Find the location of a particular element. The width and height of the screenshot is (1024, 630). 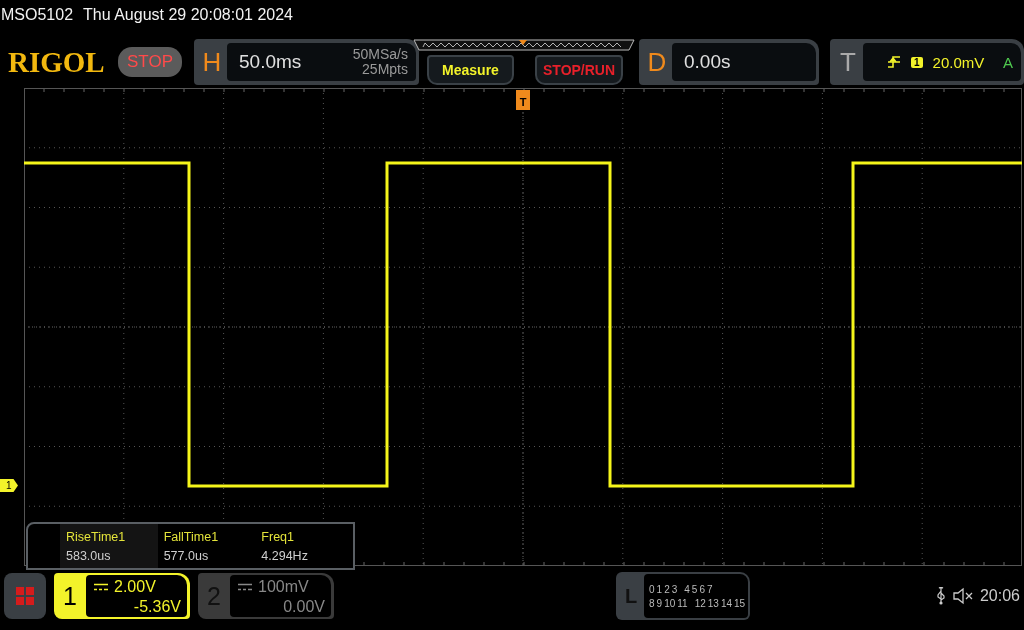

model-name: MSO5102 is located at coordinates (37, 15).